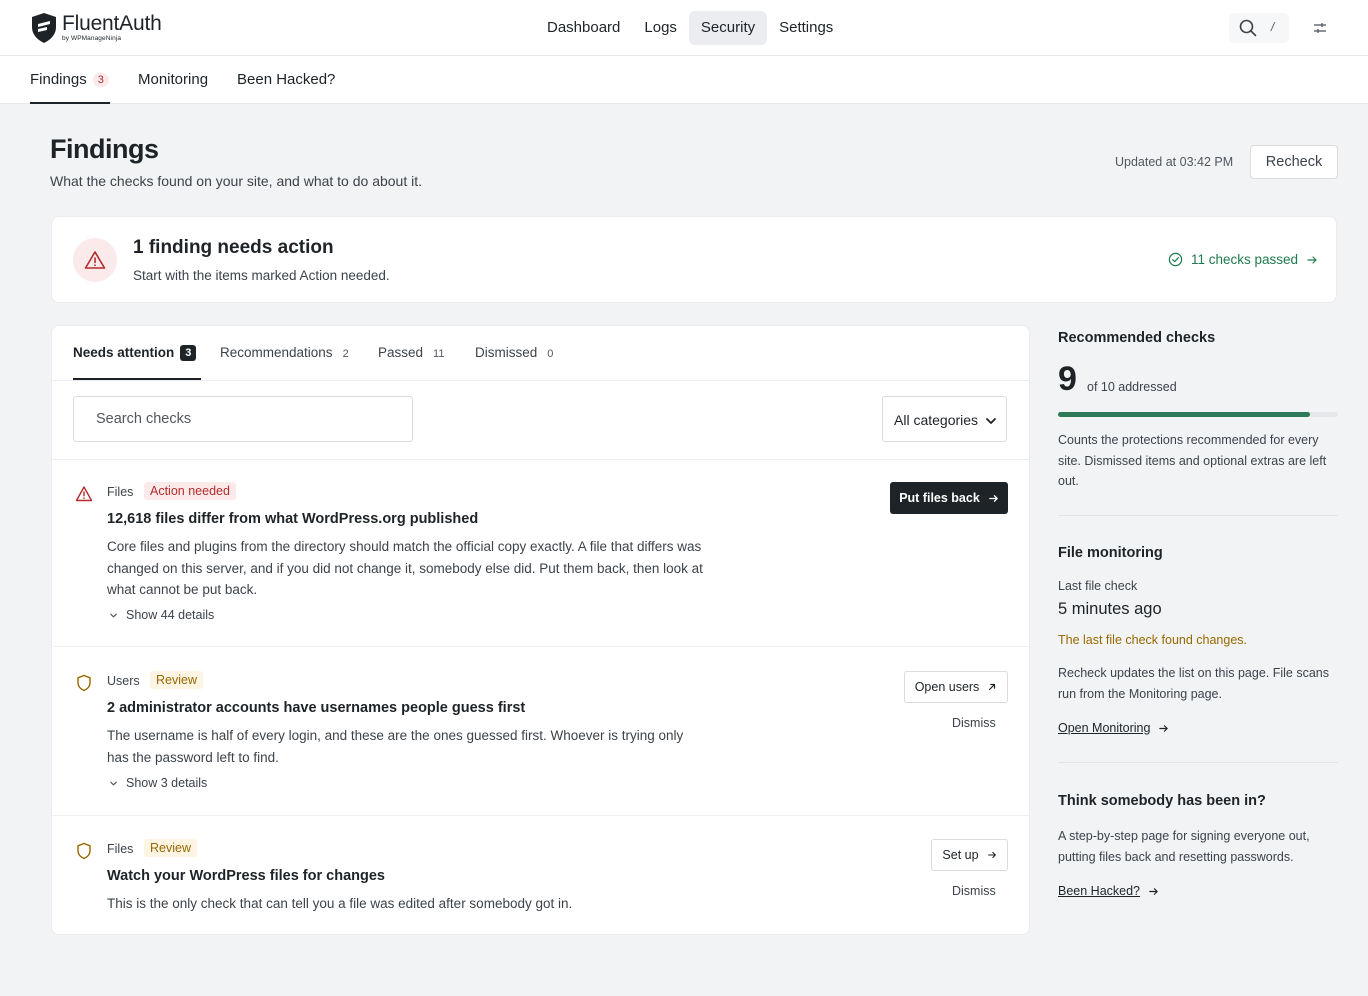 This screenshot has height=996, width=1368. I want to click on tab-recommendations: Recommendations 2, so click(284, 352).